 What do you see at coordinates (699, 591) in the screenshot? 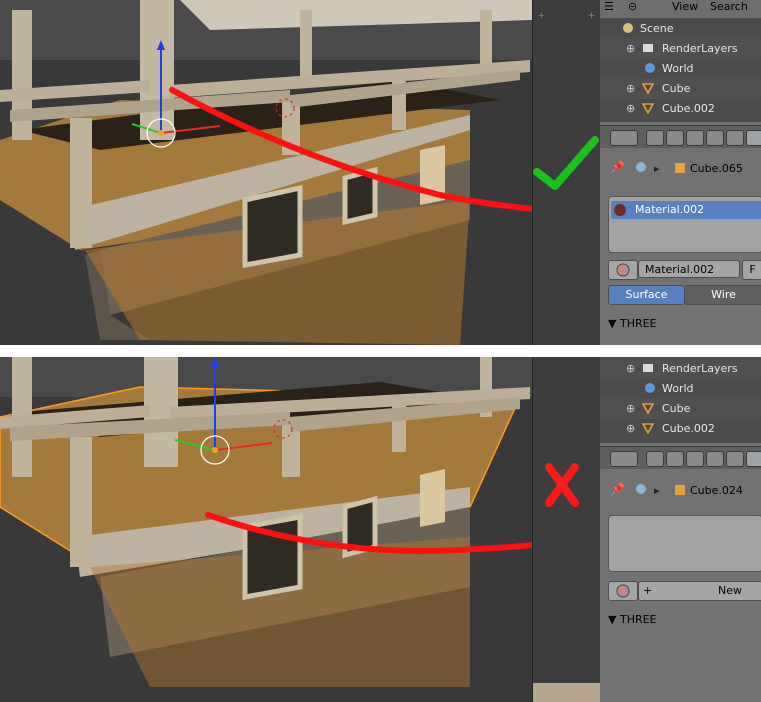
I see `new-material-button: + New` at bounding box center [699, 591].